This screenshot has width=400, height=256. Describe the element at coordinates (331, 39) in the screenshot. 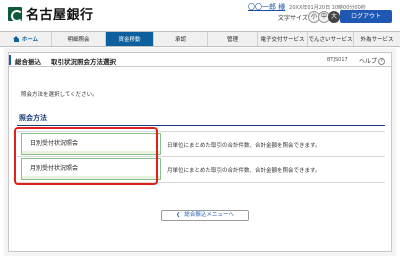

I see `nav-densai: でんさいサービス` at that location.